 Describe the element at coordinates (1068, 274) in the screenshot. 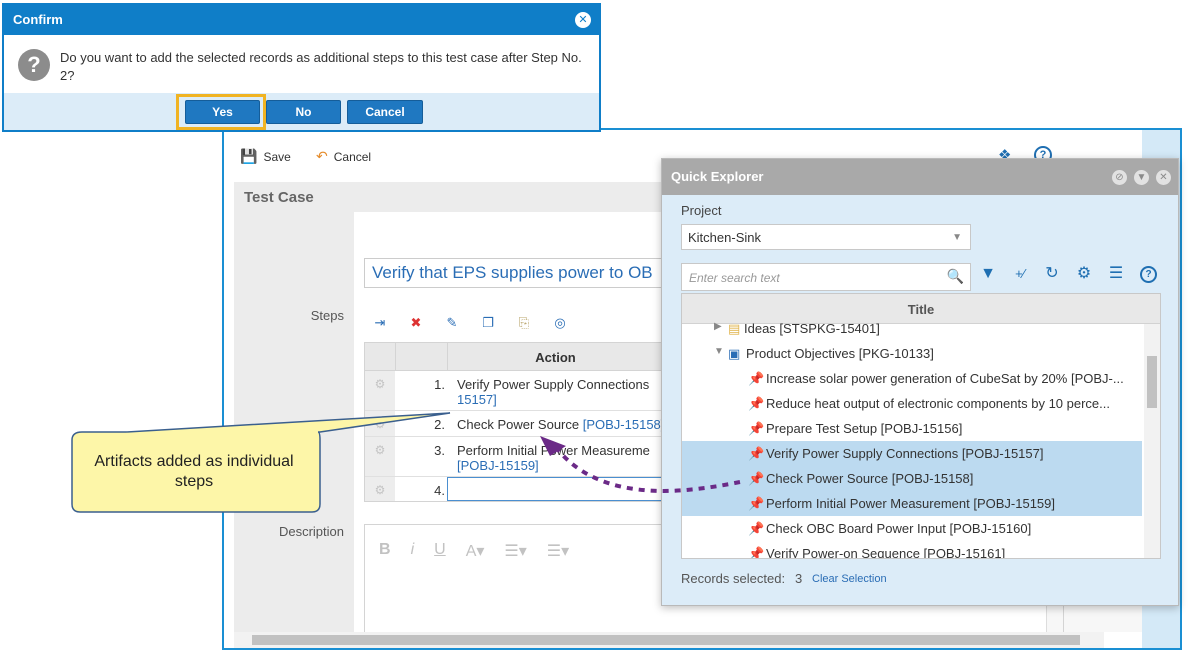

I see `explorer-toolbar: ▼ +∕ ↻ ⚙ ☰ ?` at that location.